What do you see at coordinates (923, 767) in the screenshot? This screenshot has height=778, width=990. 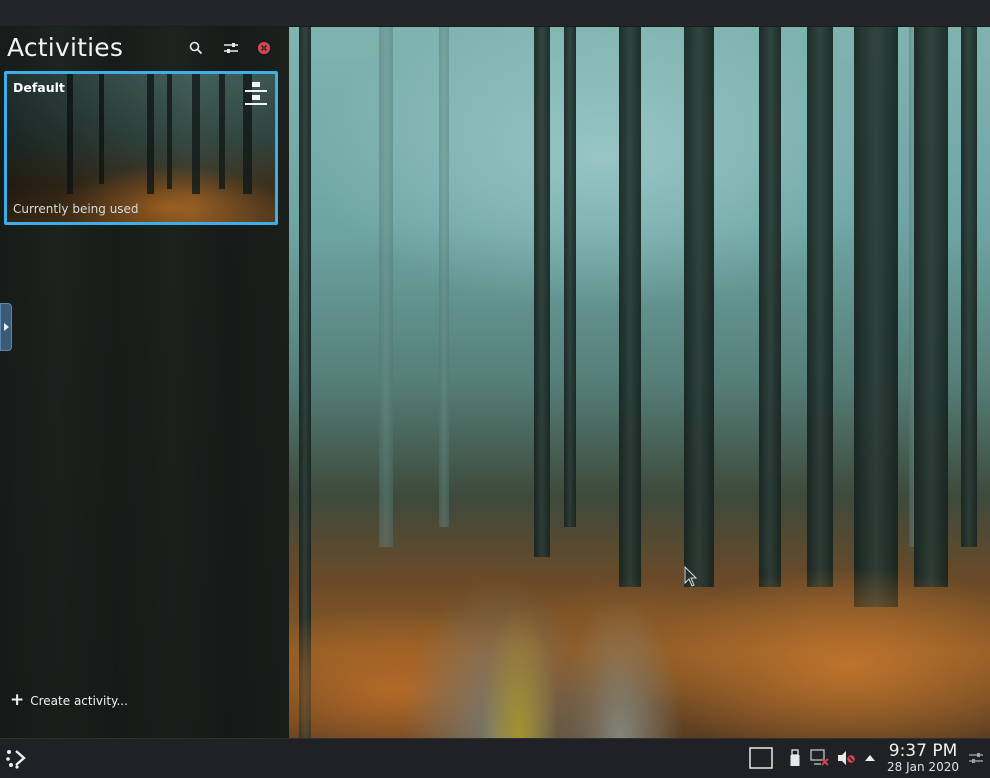 I see `clock-date: 28 Jan 2020` at bounding box center [923, 767].